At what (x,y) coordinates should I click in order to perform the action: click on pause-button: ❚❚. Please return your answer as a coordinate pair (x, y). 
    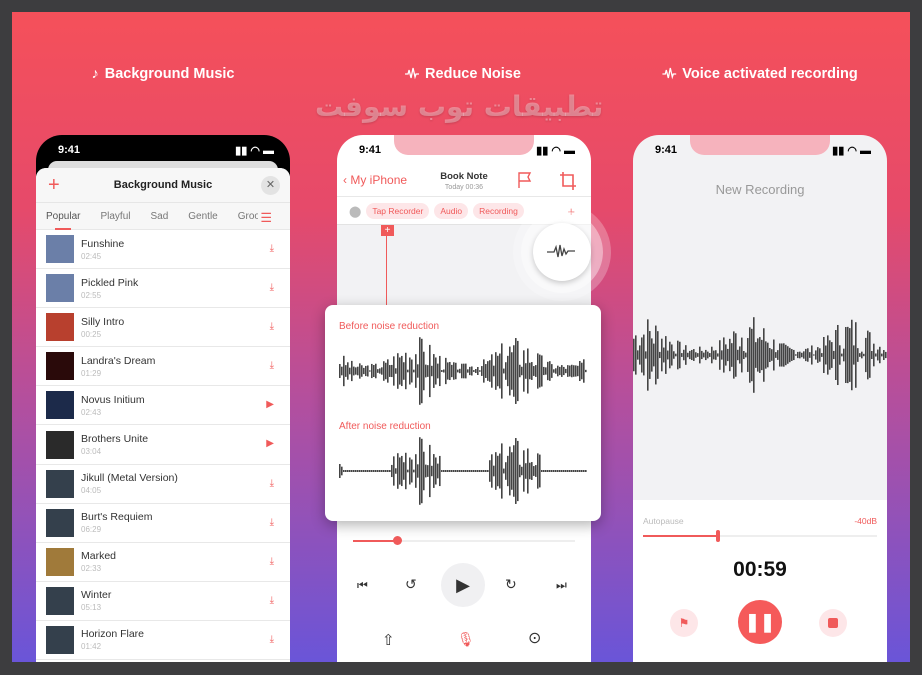
    Looking at the image, I should click on (760, 622).